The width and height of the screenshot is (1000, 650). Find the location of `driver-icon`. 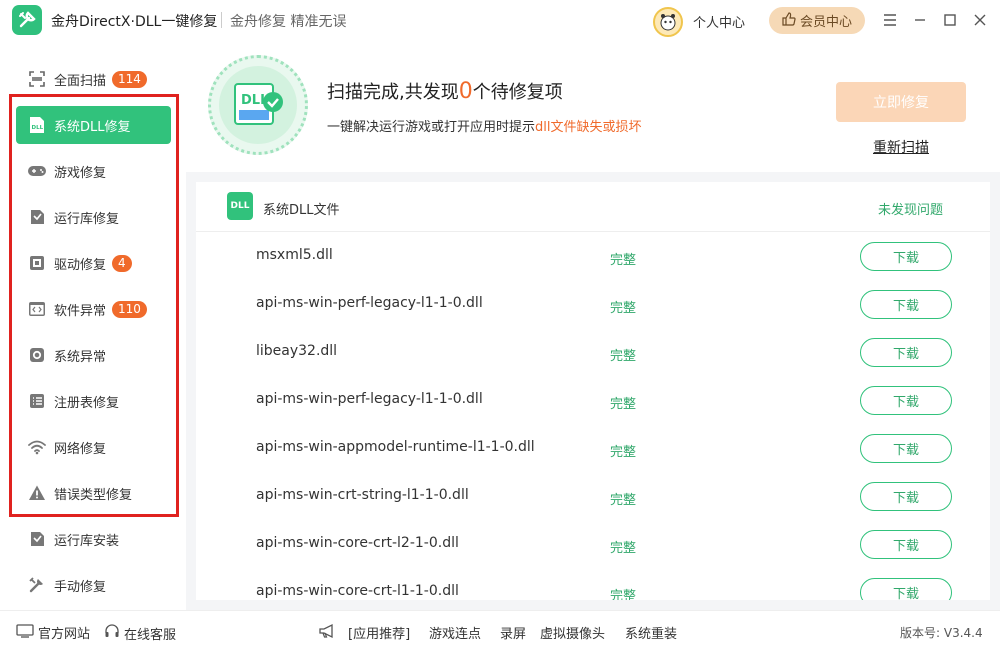

driver-icon is located at coordinates (37, 263).